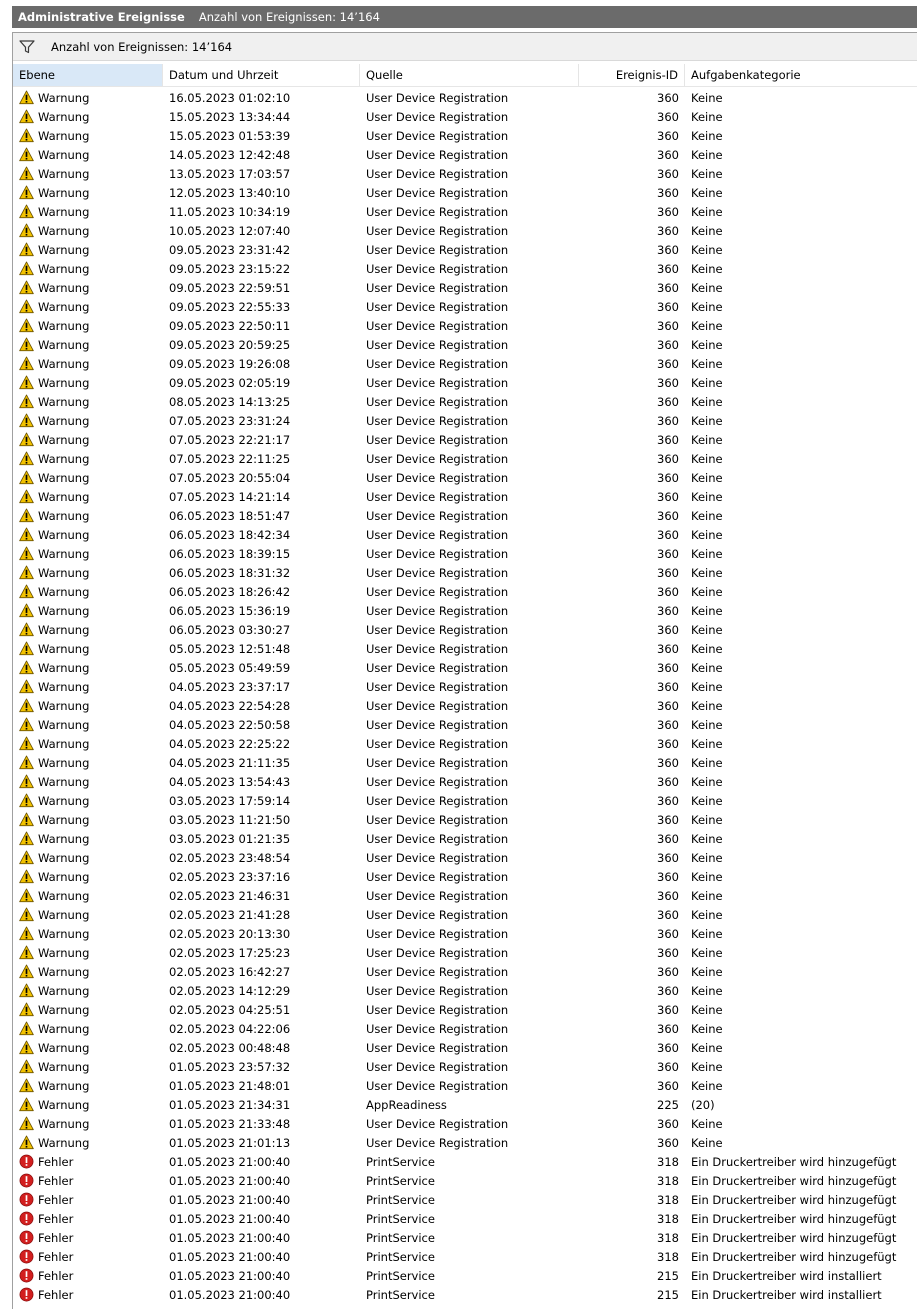 This screenshot has width=917, height=1309. What do you see at coordinates (26, 1218) in the screenshot?
I see `error-icon` at bounding box center [26, 1218].